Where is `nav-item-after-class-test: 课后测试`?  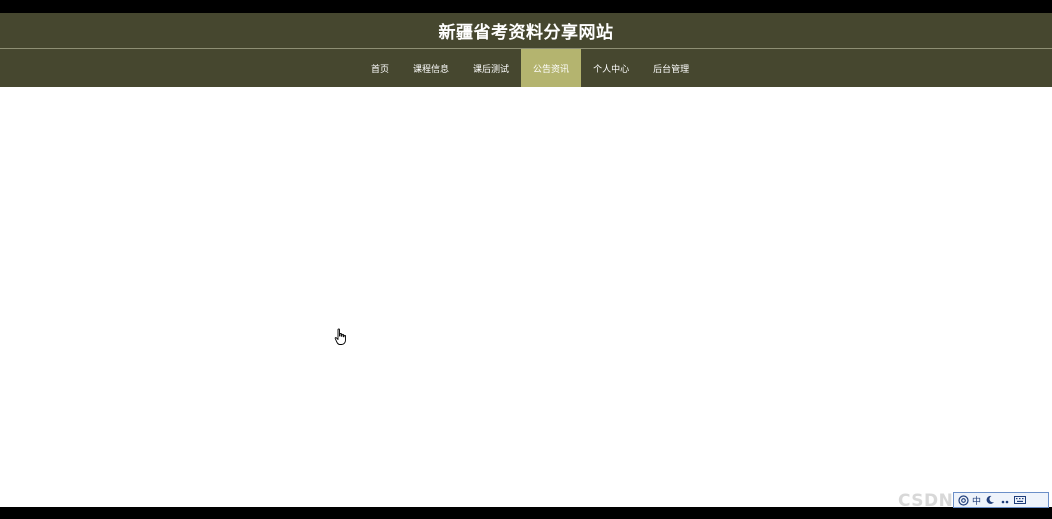 nav-item-after-class-test: 课后测试 is located at coordinates (491, 68).